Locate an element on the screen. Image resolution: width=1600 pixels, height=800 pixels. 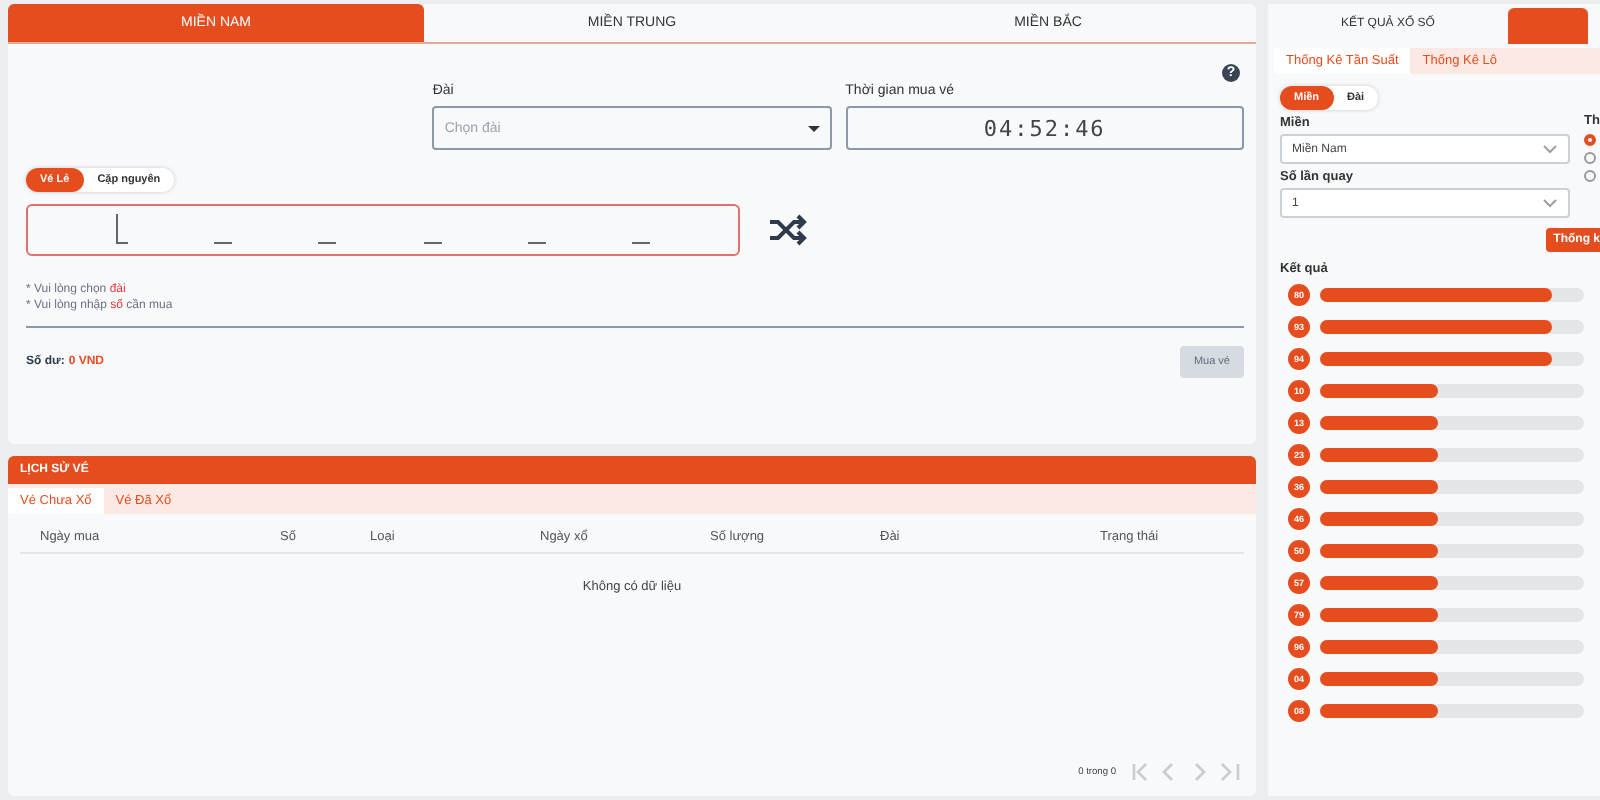
countdown-timer: 04:52:46 is located at coordinates (1044, 128).